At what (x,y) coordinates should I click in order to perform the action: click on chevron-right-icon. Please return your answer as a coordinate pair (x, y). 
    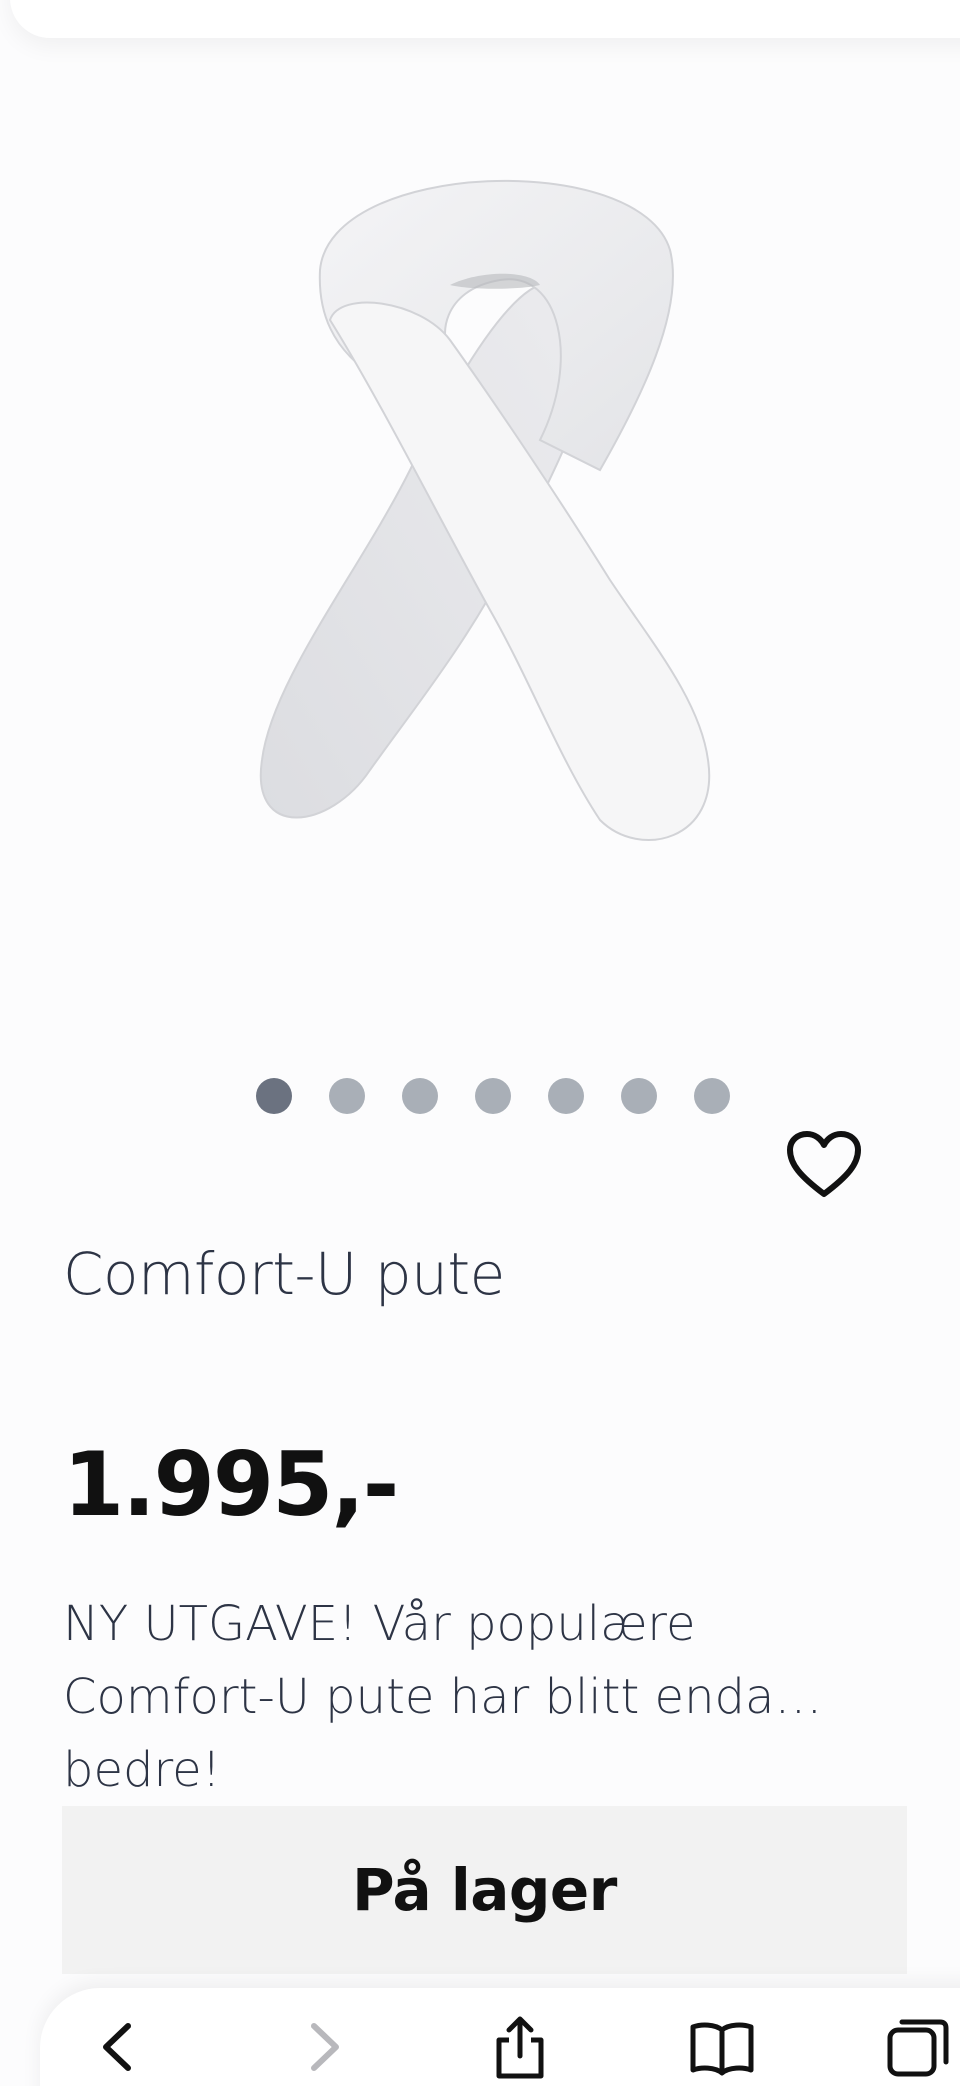
    Looking at the image, I should click on (323, 2047).